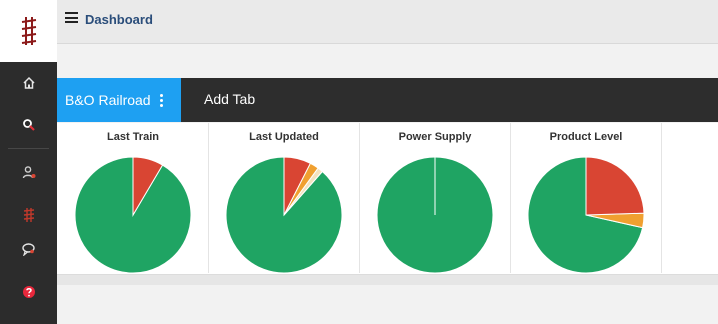 The image size is (718, 324). What do you see at coordinates (28, 148) in the screenshot?
I see `sidebar-divider` at bounding box center [28, 148].